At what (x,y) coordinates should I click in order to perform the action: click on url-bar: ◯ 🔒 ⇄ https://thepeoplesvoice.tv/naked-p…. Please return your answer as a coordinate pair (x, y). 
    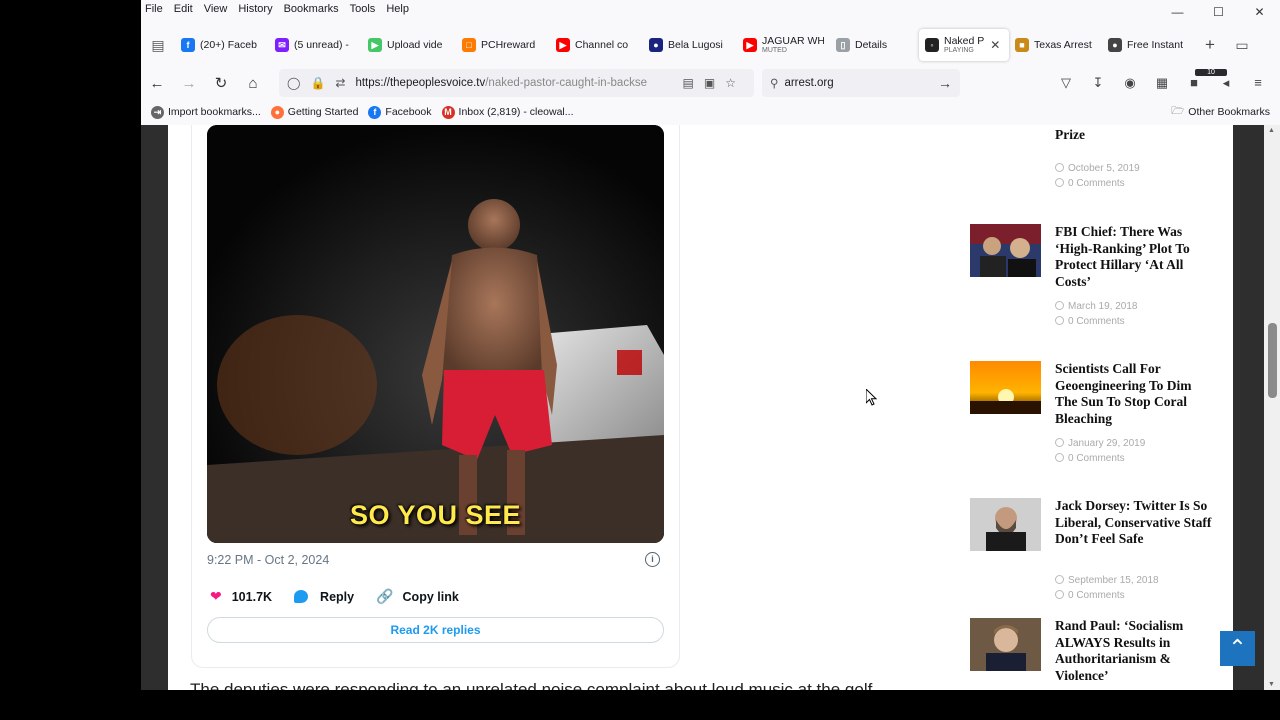
    Looking at the image, I should click on (516, 83).